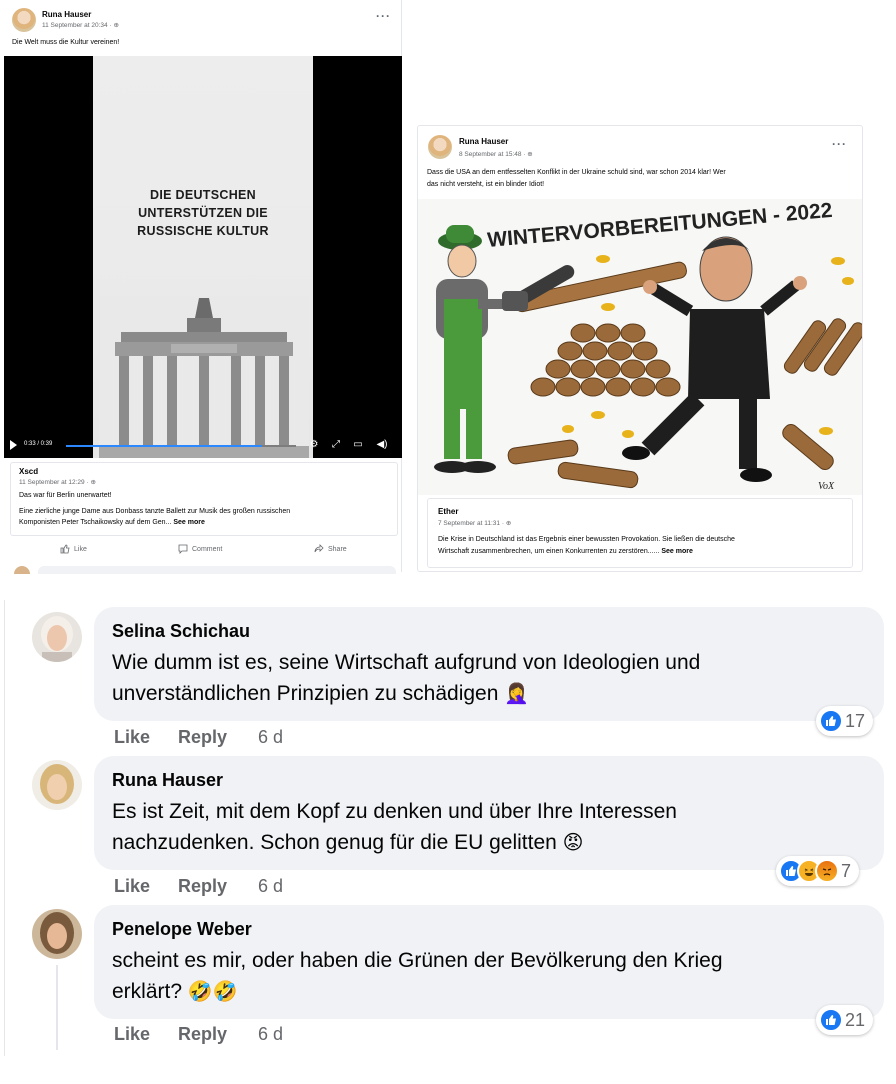 Image resolution: width=896 pixels, height=1084 pixels. Describe the element at coordinates (164, 446) in the screenshot. I see `video-progress-fill` at that location.